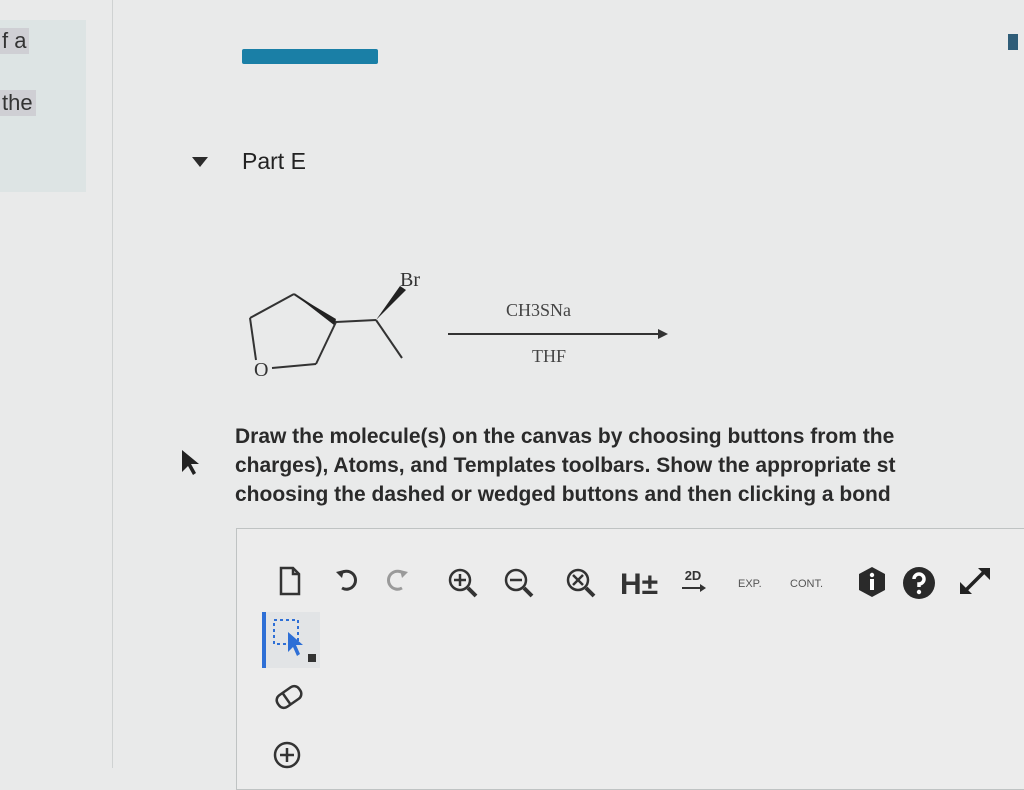 This screenshot has width=1024, height=790. I want to click on part-title: Part E, so click(274, 161).